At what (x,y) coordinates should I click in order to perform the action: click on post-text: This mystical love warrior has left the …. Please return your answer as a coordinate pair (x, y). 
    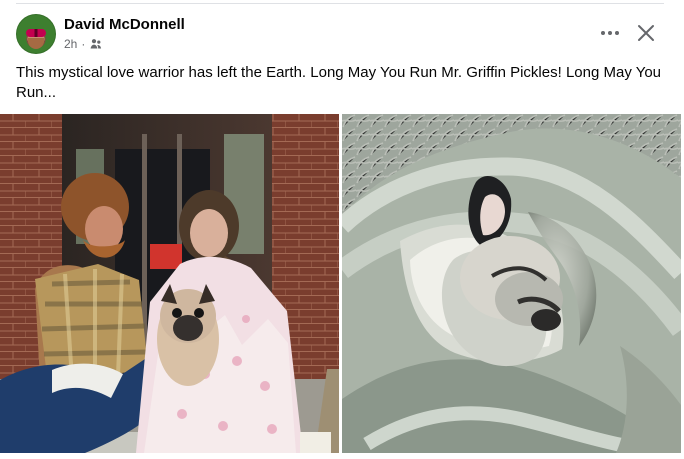
    Looking at the image, I should click on (339, 82).